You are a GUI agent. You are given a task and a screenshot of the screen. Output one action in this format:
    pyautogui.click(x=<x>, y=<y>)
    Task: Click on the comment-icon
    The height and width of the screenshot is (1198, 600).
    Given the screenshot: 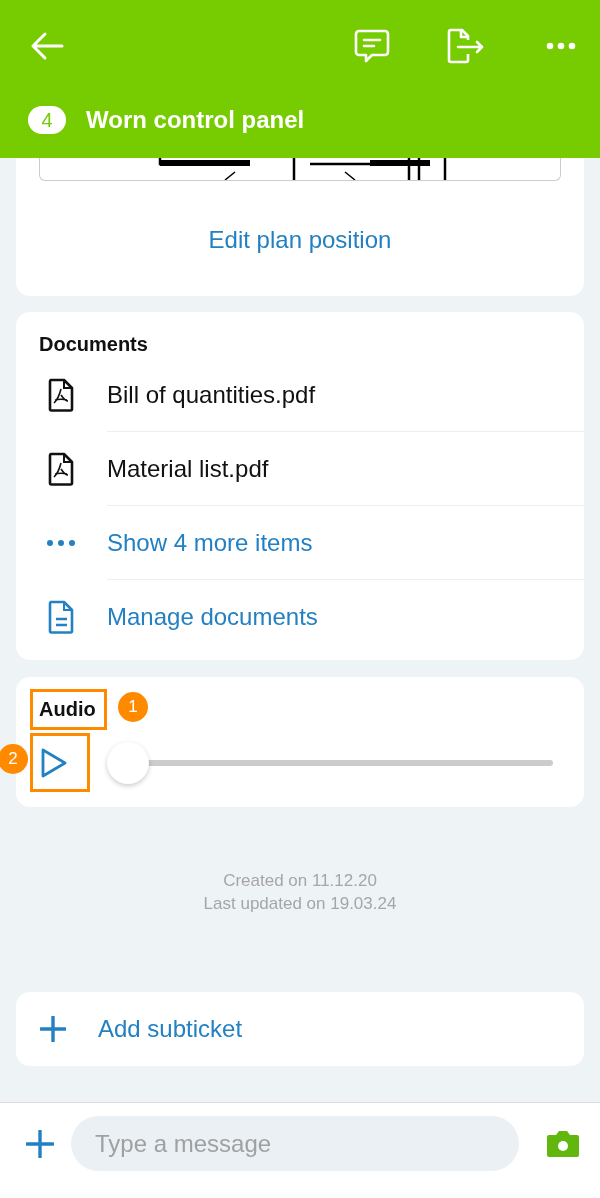 What is the action you would take?
    pyautogui.click(x=372, y=46)
    